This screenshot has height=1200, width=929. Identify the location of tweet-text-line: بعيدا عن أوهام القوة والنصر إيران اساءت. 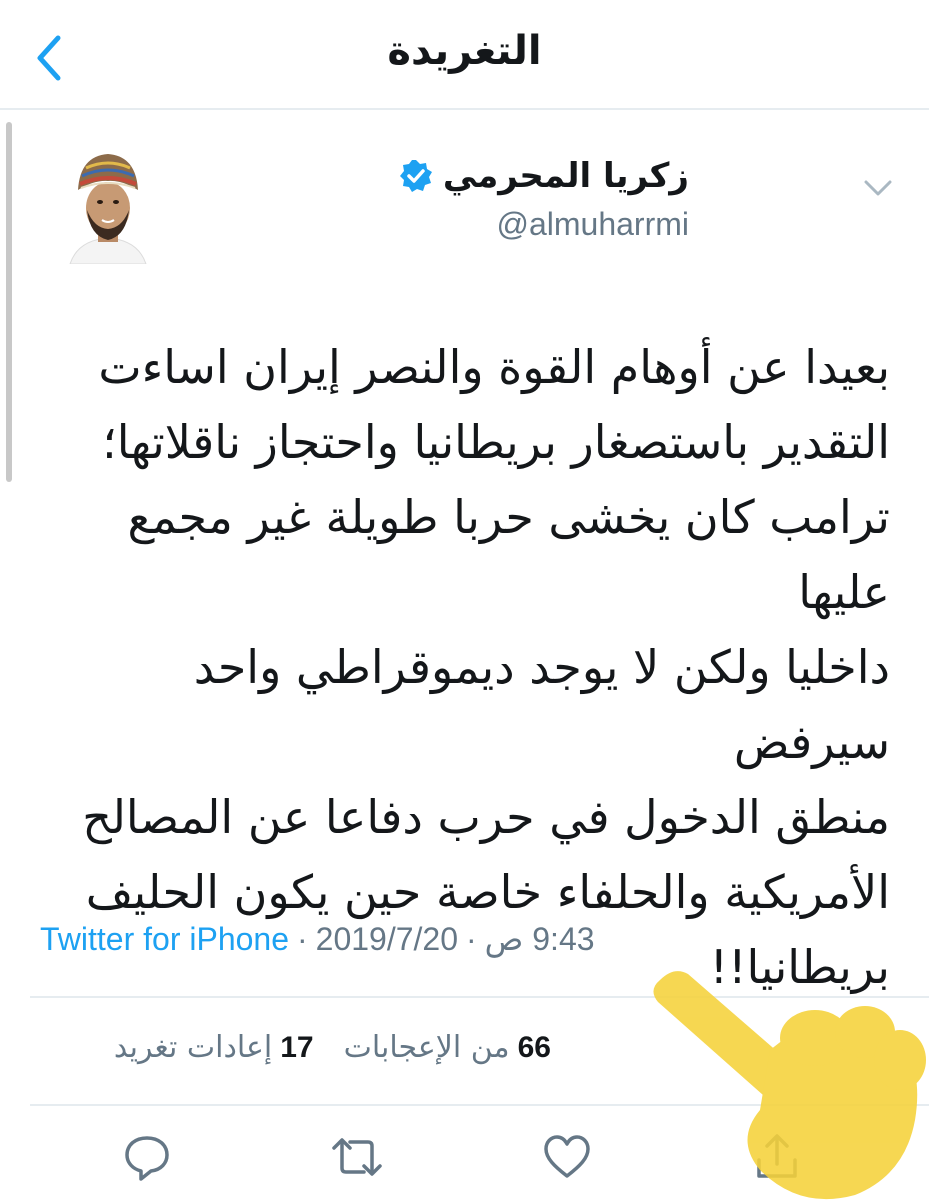
(494, 367).